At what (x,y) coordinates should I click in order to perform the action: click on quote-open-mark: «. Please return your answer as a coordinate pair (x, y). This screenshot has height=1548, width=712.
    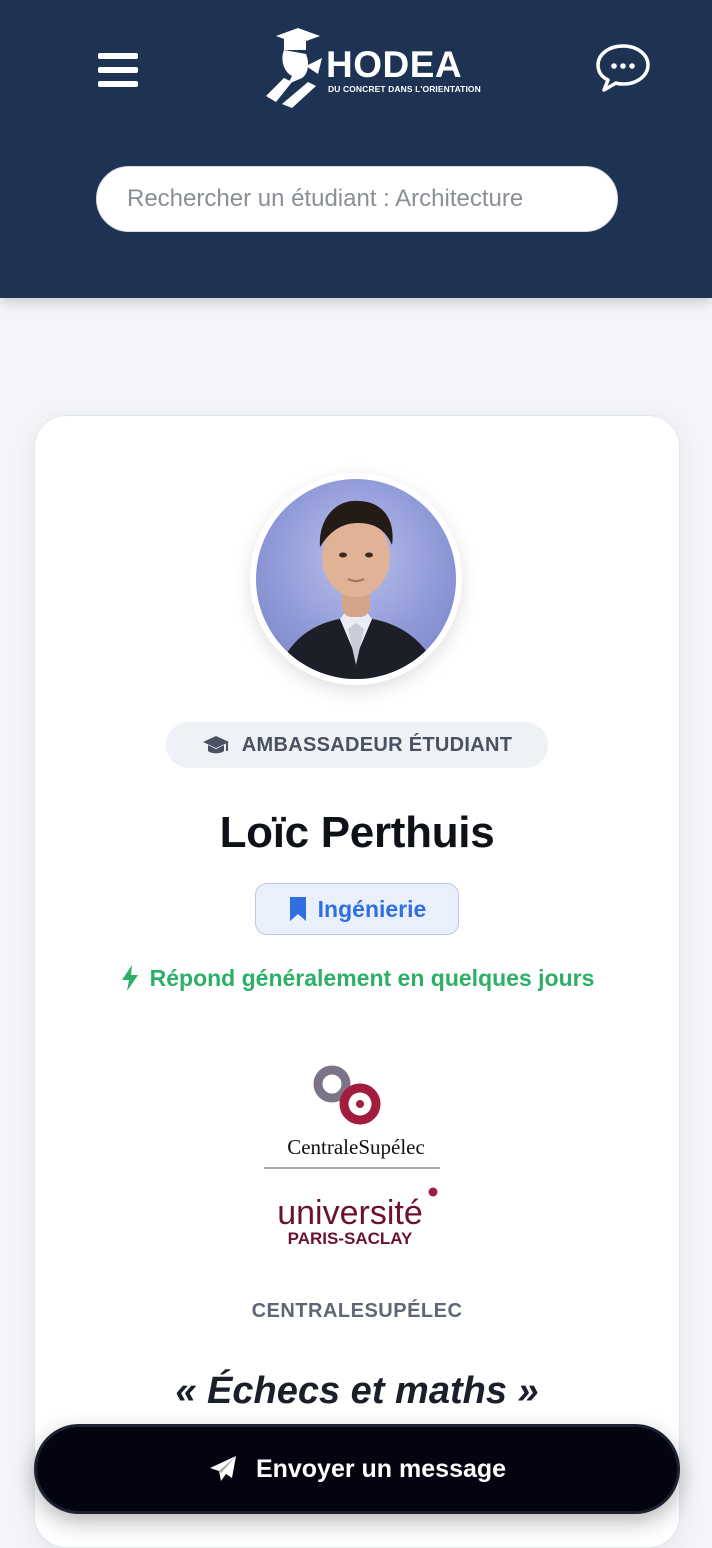
    Looking at the image, I should click on (186, 1391).